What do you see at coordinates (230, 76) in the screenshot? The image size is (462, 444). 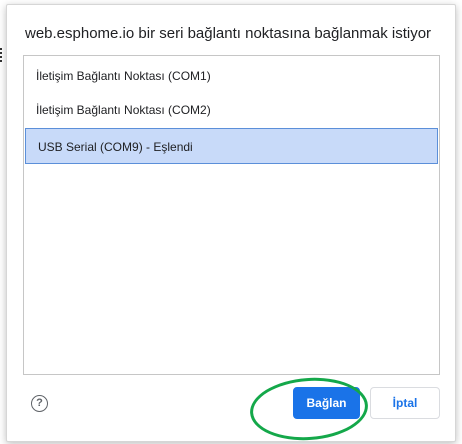 I see `port-item-com1: İletişim Bağlantı Noktası (COM1)` at bounding box center [230, 76].